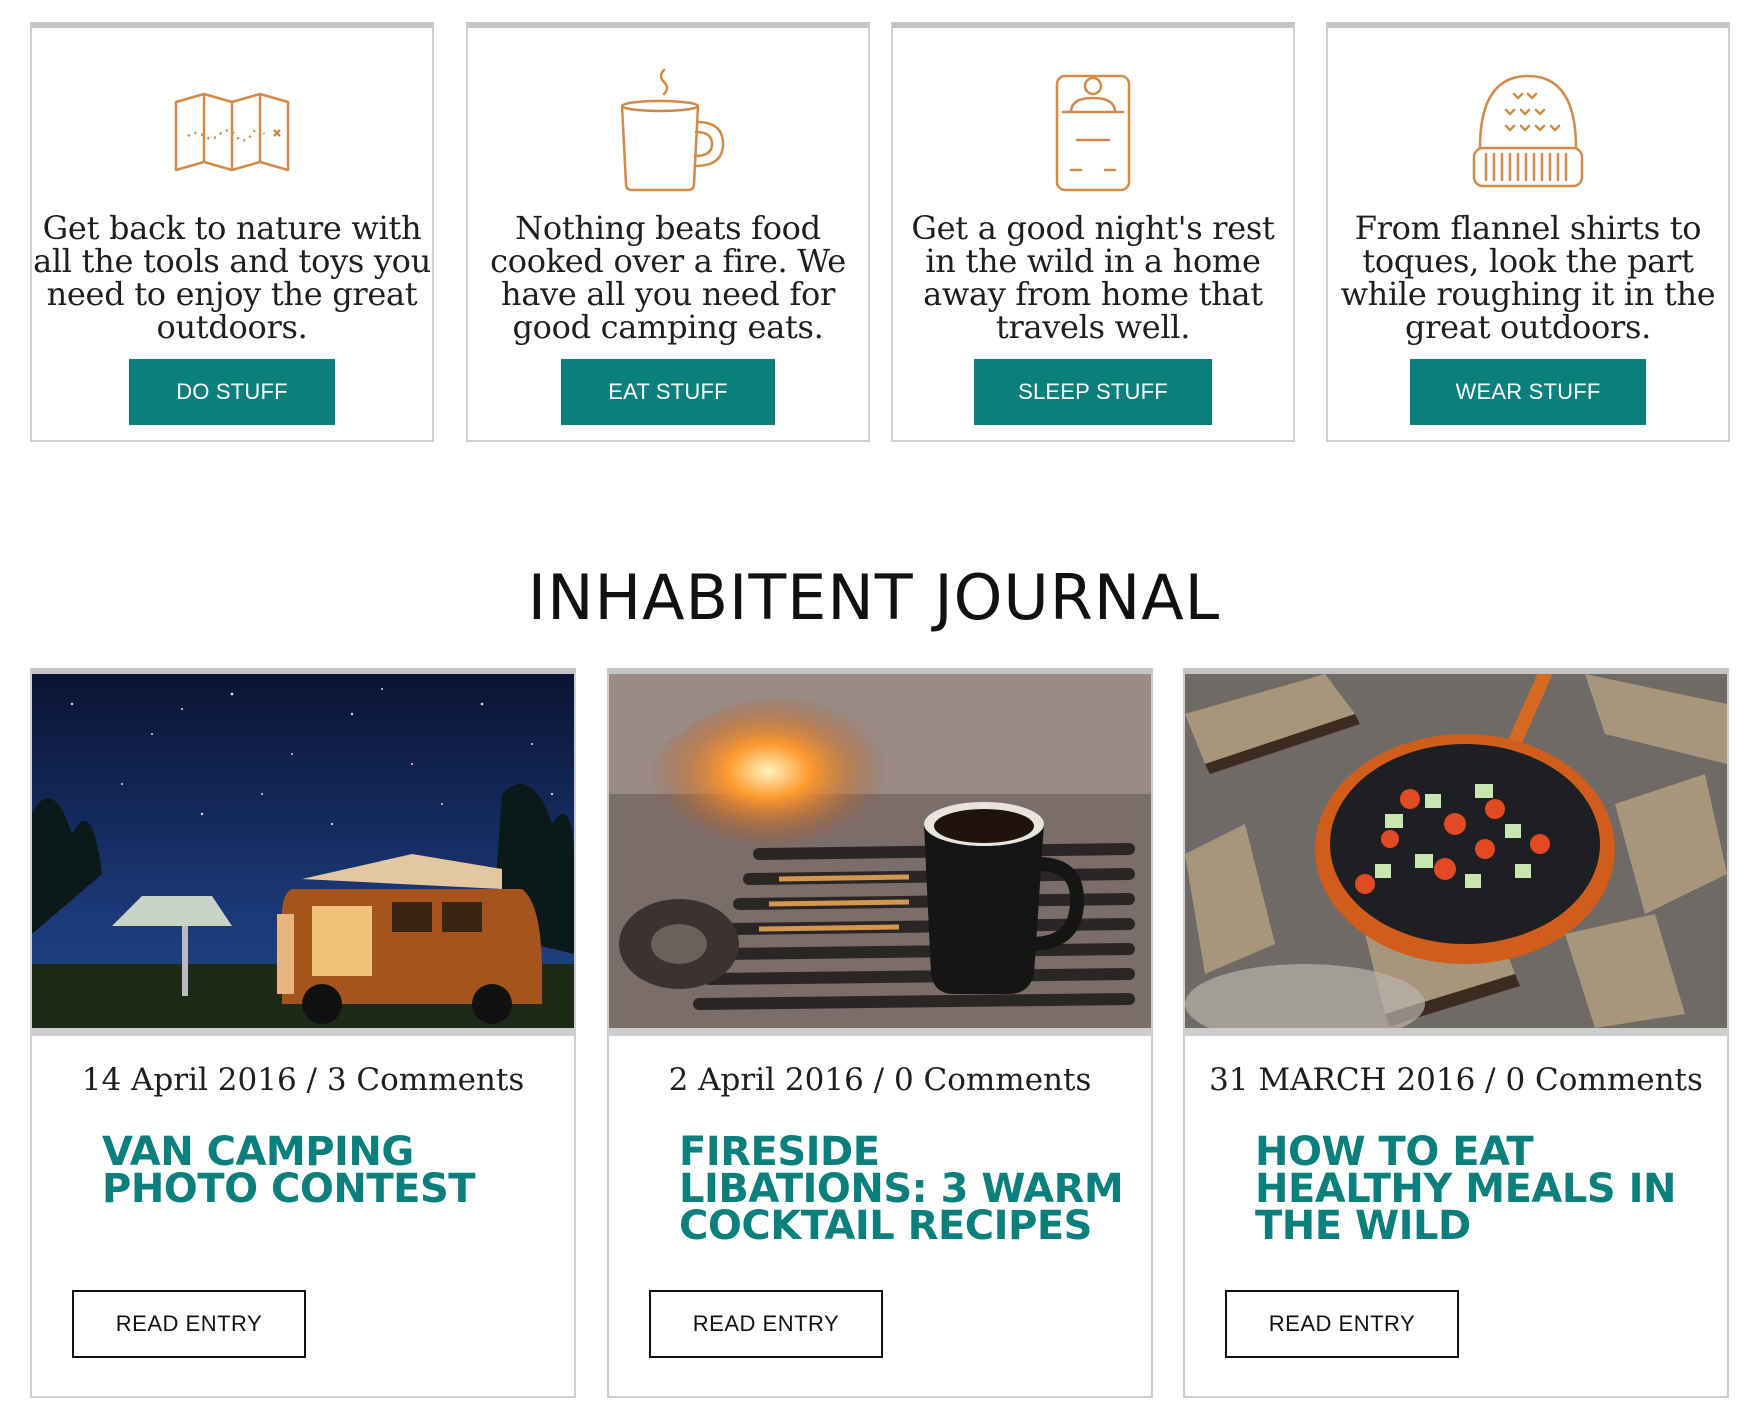  What do you see at coordinates (668, 132) in the screenshot?
I see `mug-icon` at bounding box center [668, 132].